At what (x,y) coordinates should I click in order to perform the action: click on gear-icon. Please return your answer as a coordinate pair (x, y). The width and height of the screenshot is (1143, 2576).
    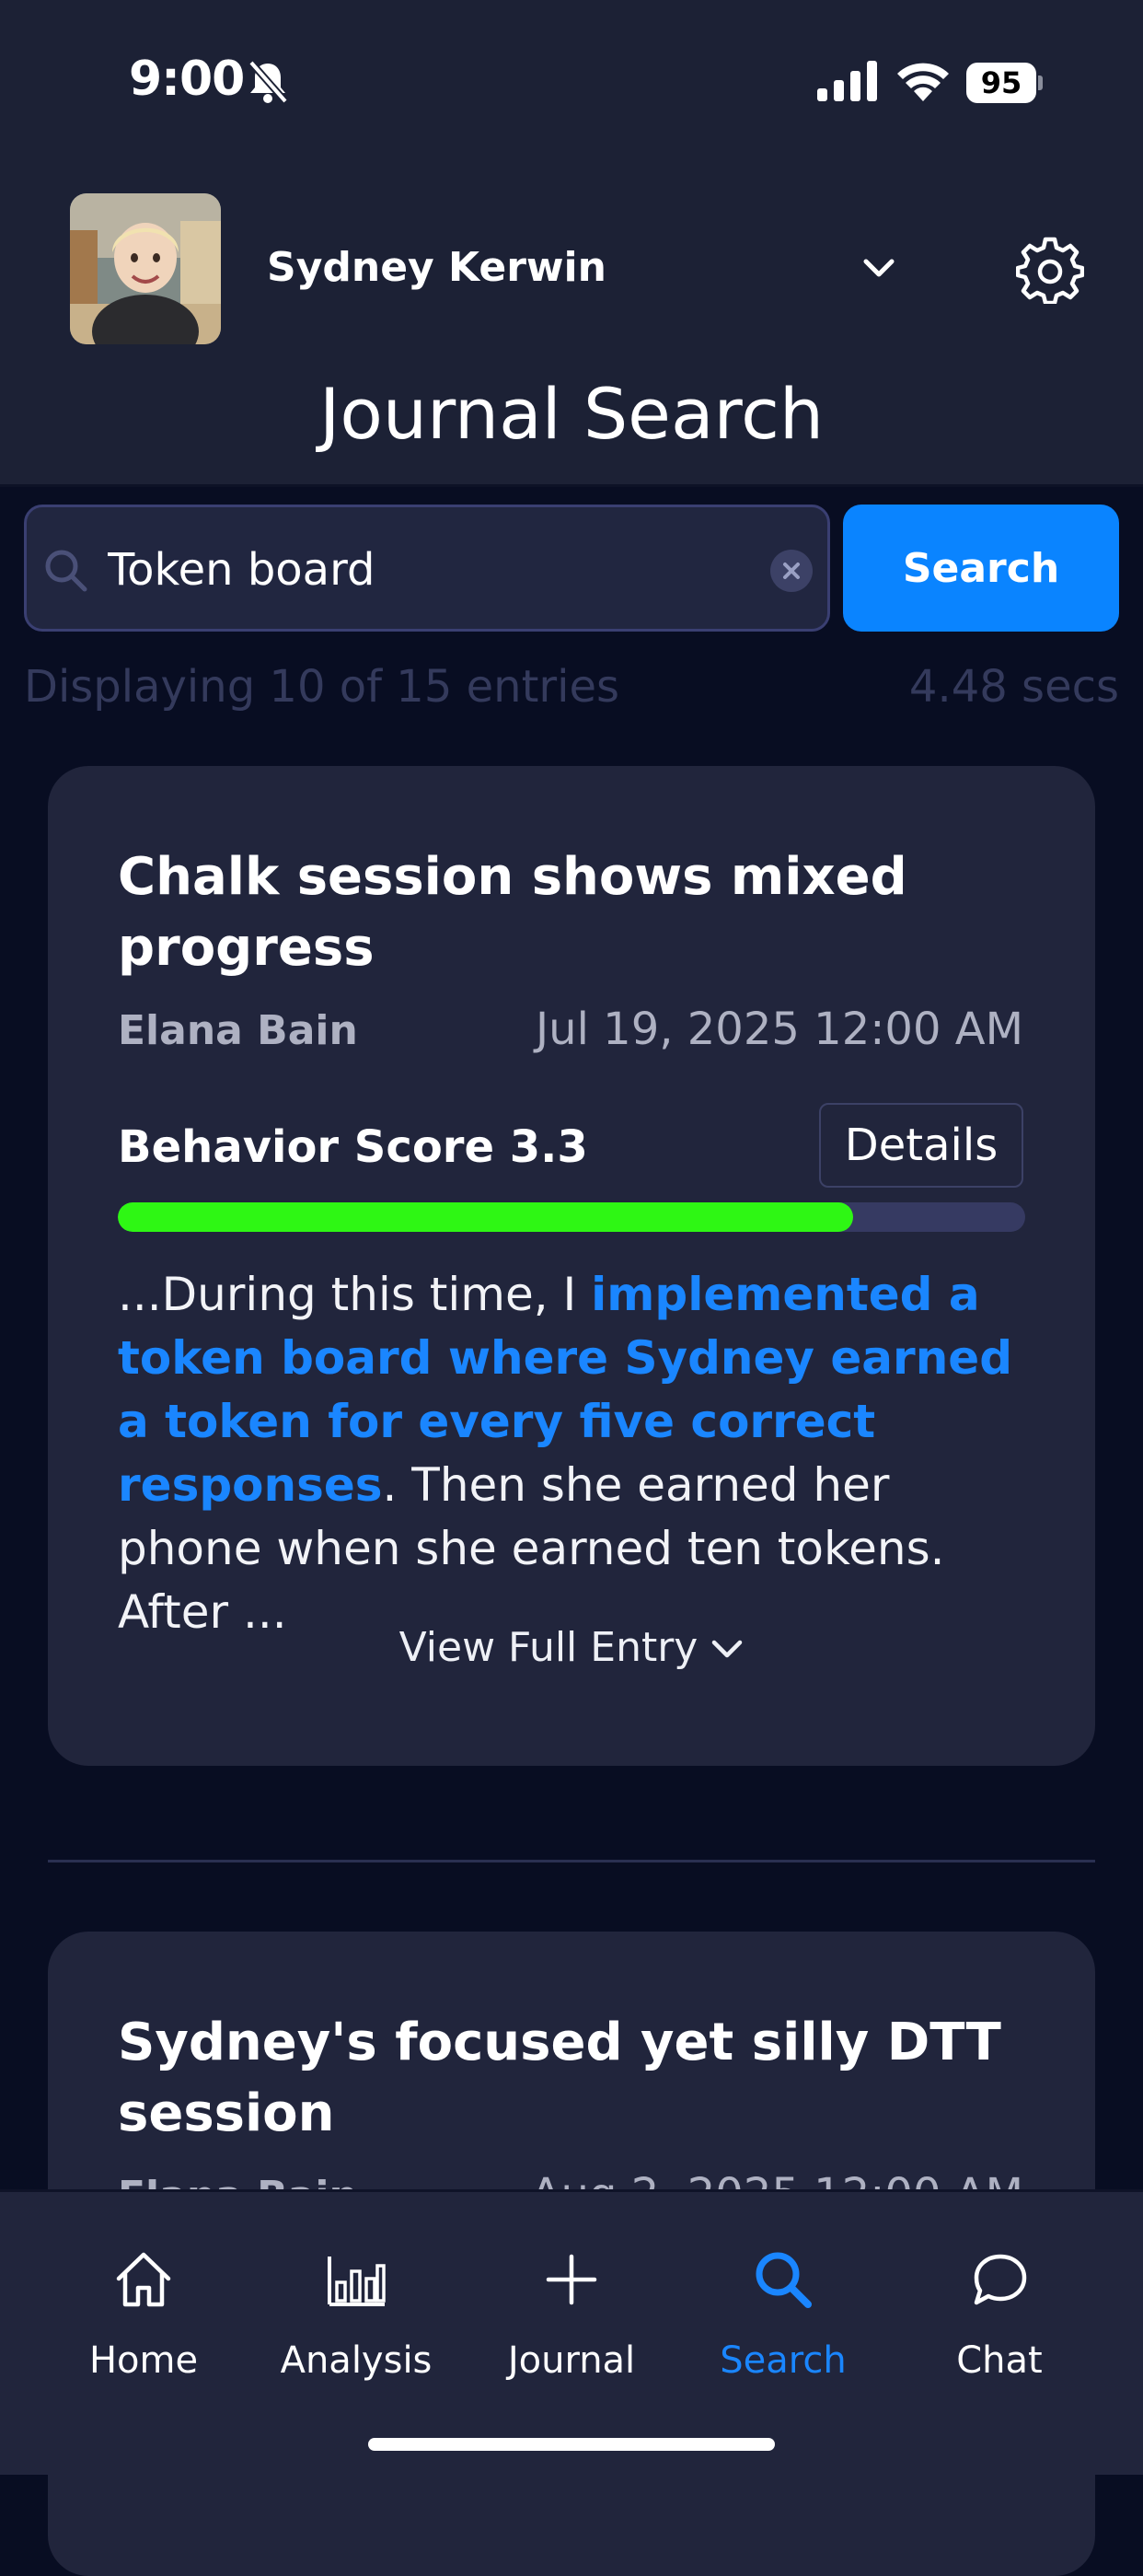
    Looking at the image, I should click on (1050, 270).